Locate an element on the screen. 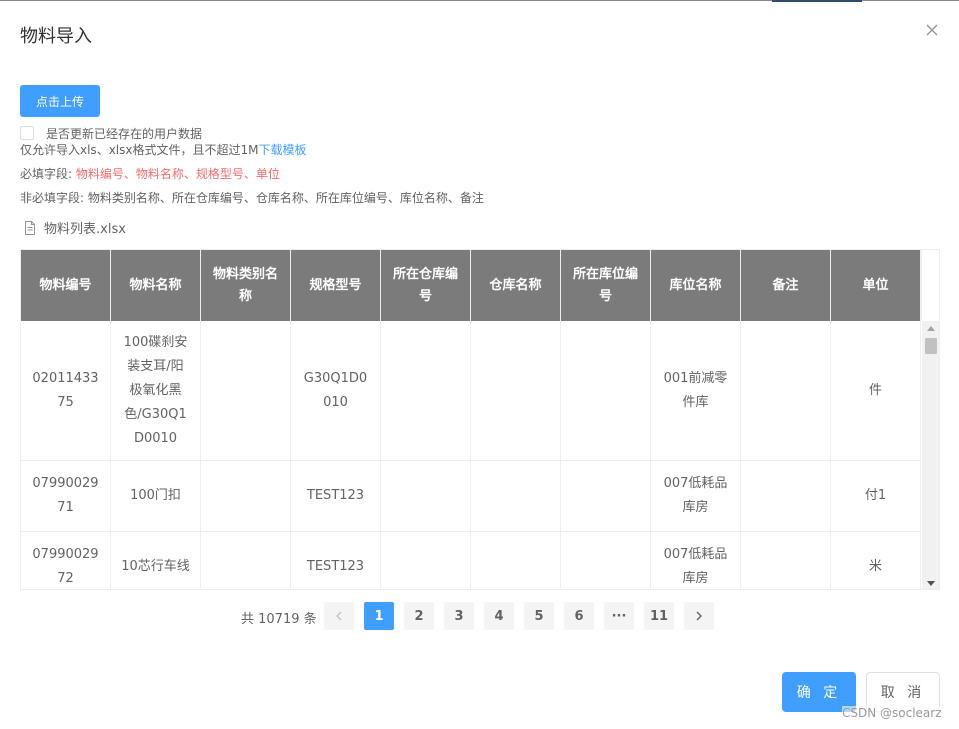  page-button: 4 is located at coordinates (499, 616).